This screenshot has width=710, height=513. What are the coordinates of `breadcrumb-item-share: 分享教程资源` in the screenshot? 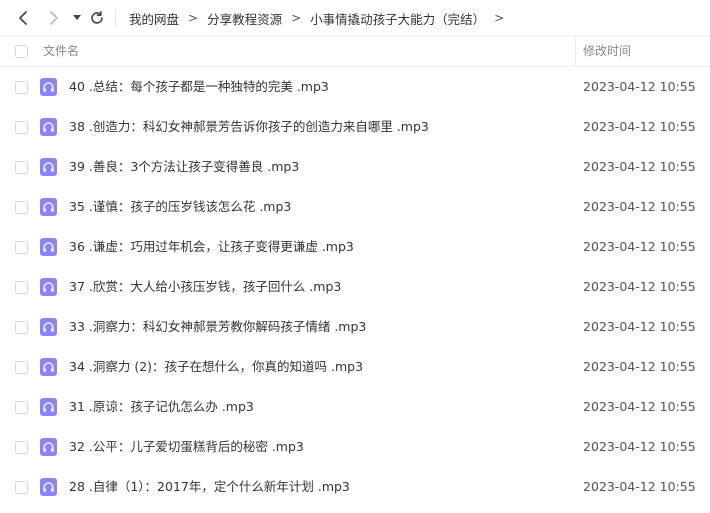 It's located at (244, 18).